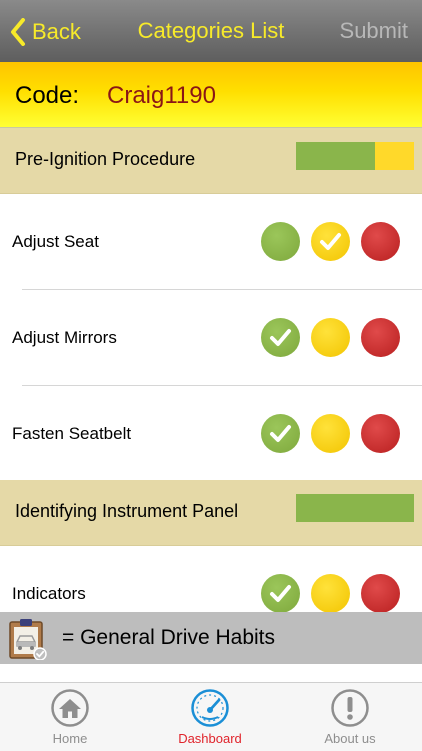 The height and width of the screenshot is (751, 422). I want to click on general-drive-habits-bar: = General Drive Habits, so click(211, 638).